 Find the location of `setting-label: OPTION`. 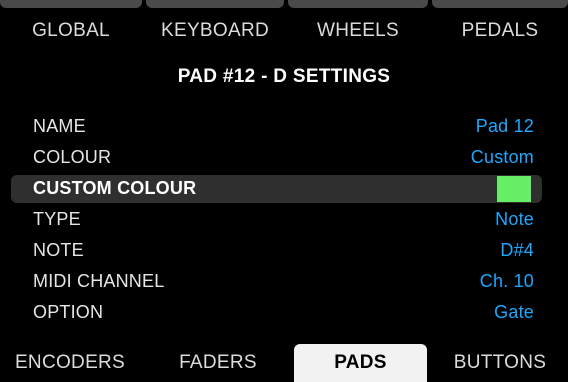

setting-label: OPTION is located at coordinates (68, 312).